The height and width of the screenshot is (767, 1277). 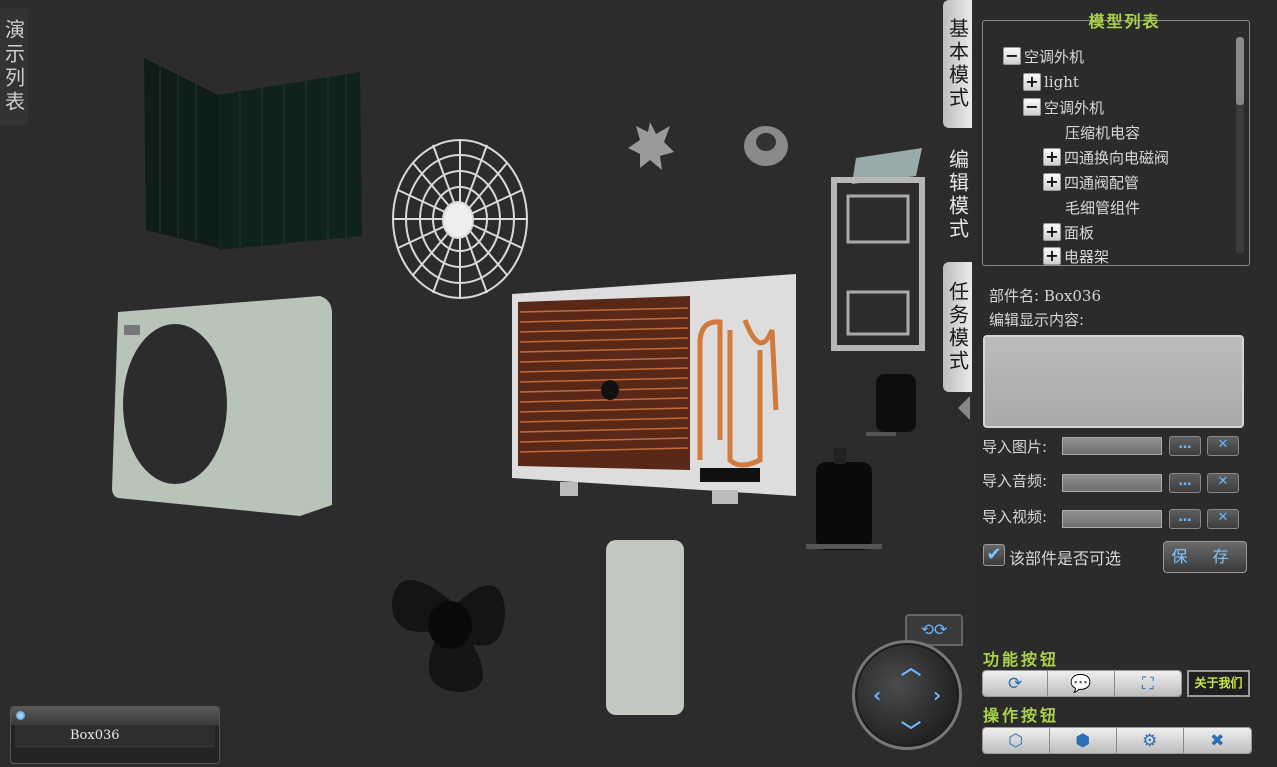 What do you see at coordinates (1117, 157) in the screenshot?
I see `tree-item-label: 四通换向电磁阀` at bounding box center [1117, 157].